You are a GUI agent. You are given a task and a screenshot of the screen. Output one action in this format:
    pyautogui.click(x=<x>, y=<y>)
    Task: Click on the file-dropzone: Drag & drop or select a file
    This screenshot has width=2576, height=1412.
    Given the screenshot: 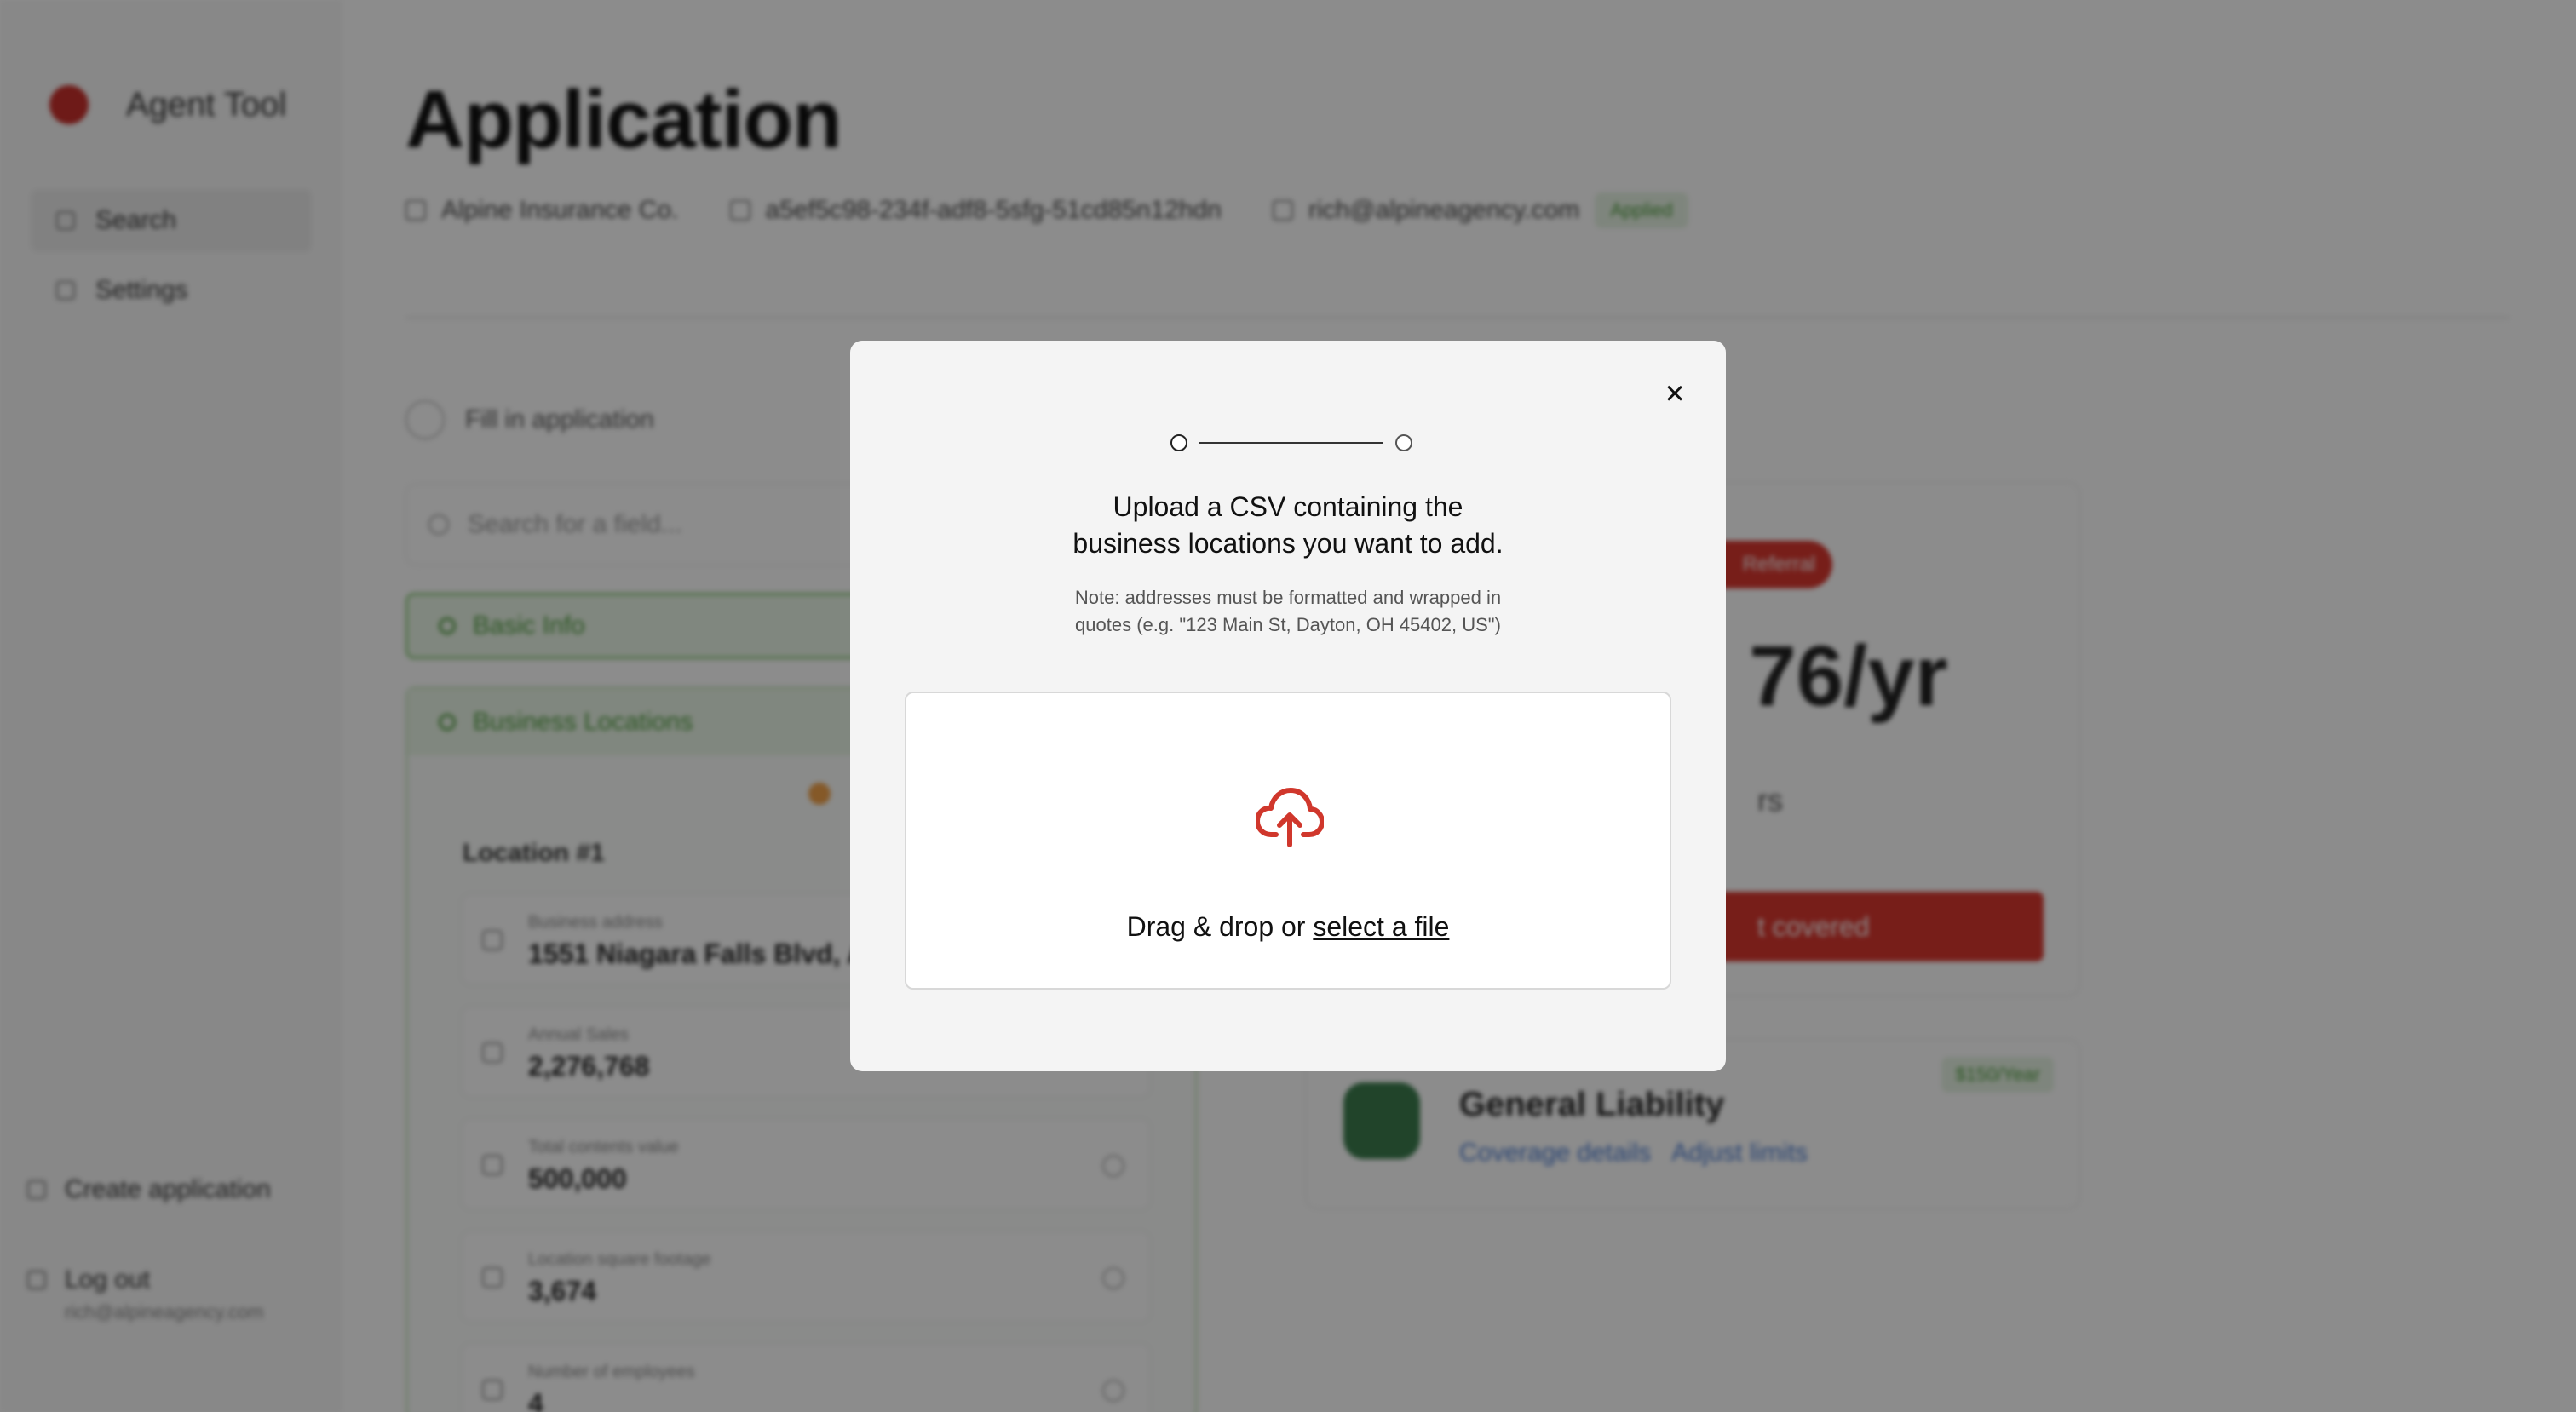 What is the action you would take?
    pyautogui.click(x=1288, y=841)
    